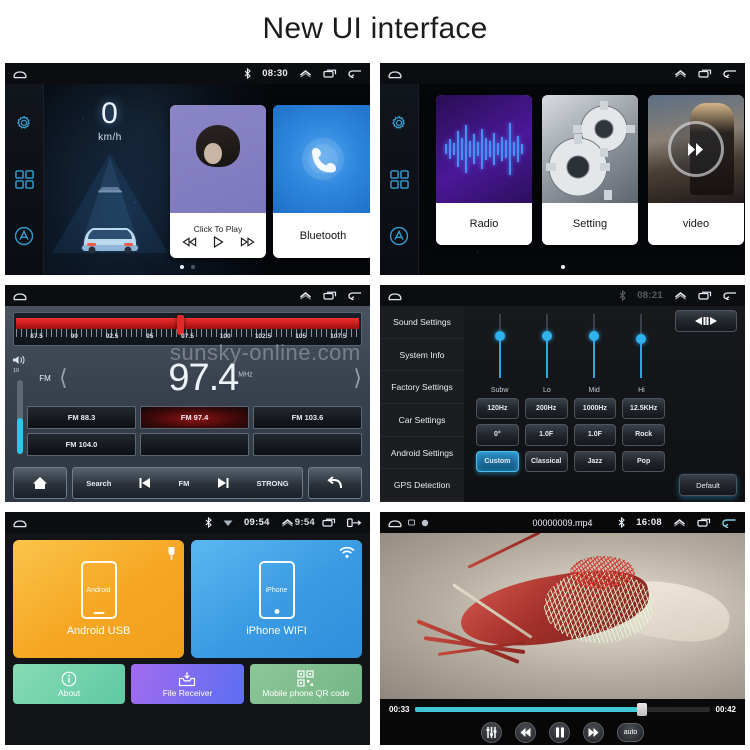 This screenshot has height=750, width=750. What do you see at coordinates (98, 483) in the screenshot?
I see `search-button: Search` at bounding box center [98, 483].